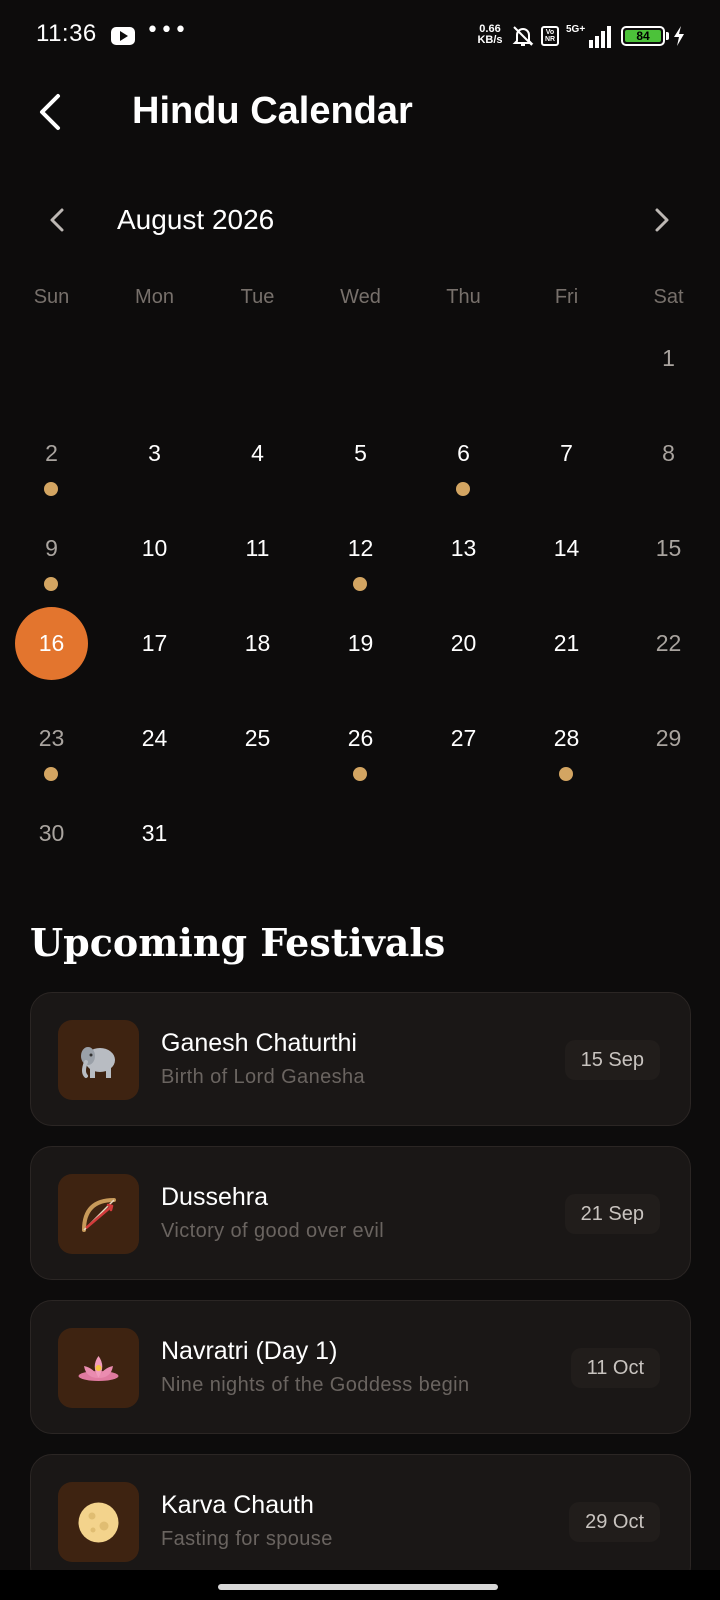 The width and height of the screenshot is (720, 1600). What do you see at coordinates (614, 1522) in the screenshot?
I see `festival-date-badge: 29 Oct` at bounding box center [614, 1522].